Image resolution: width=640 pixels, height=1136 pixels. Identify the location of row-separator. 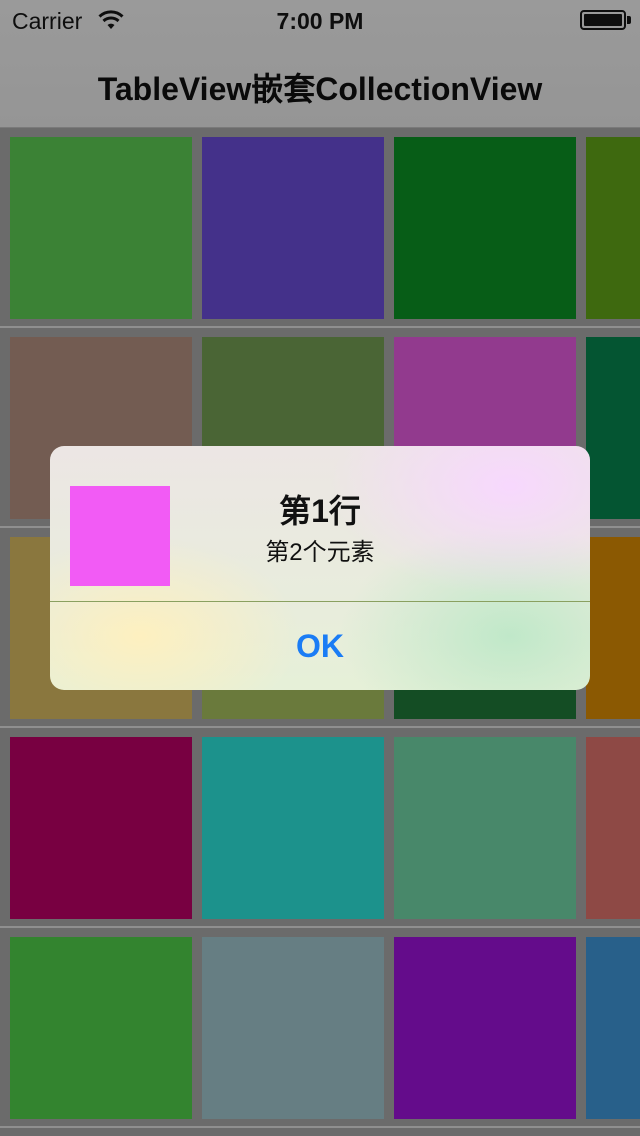
(320, 1127).